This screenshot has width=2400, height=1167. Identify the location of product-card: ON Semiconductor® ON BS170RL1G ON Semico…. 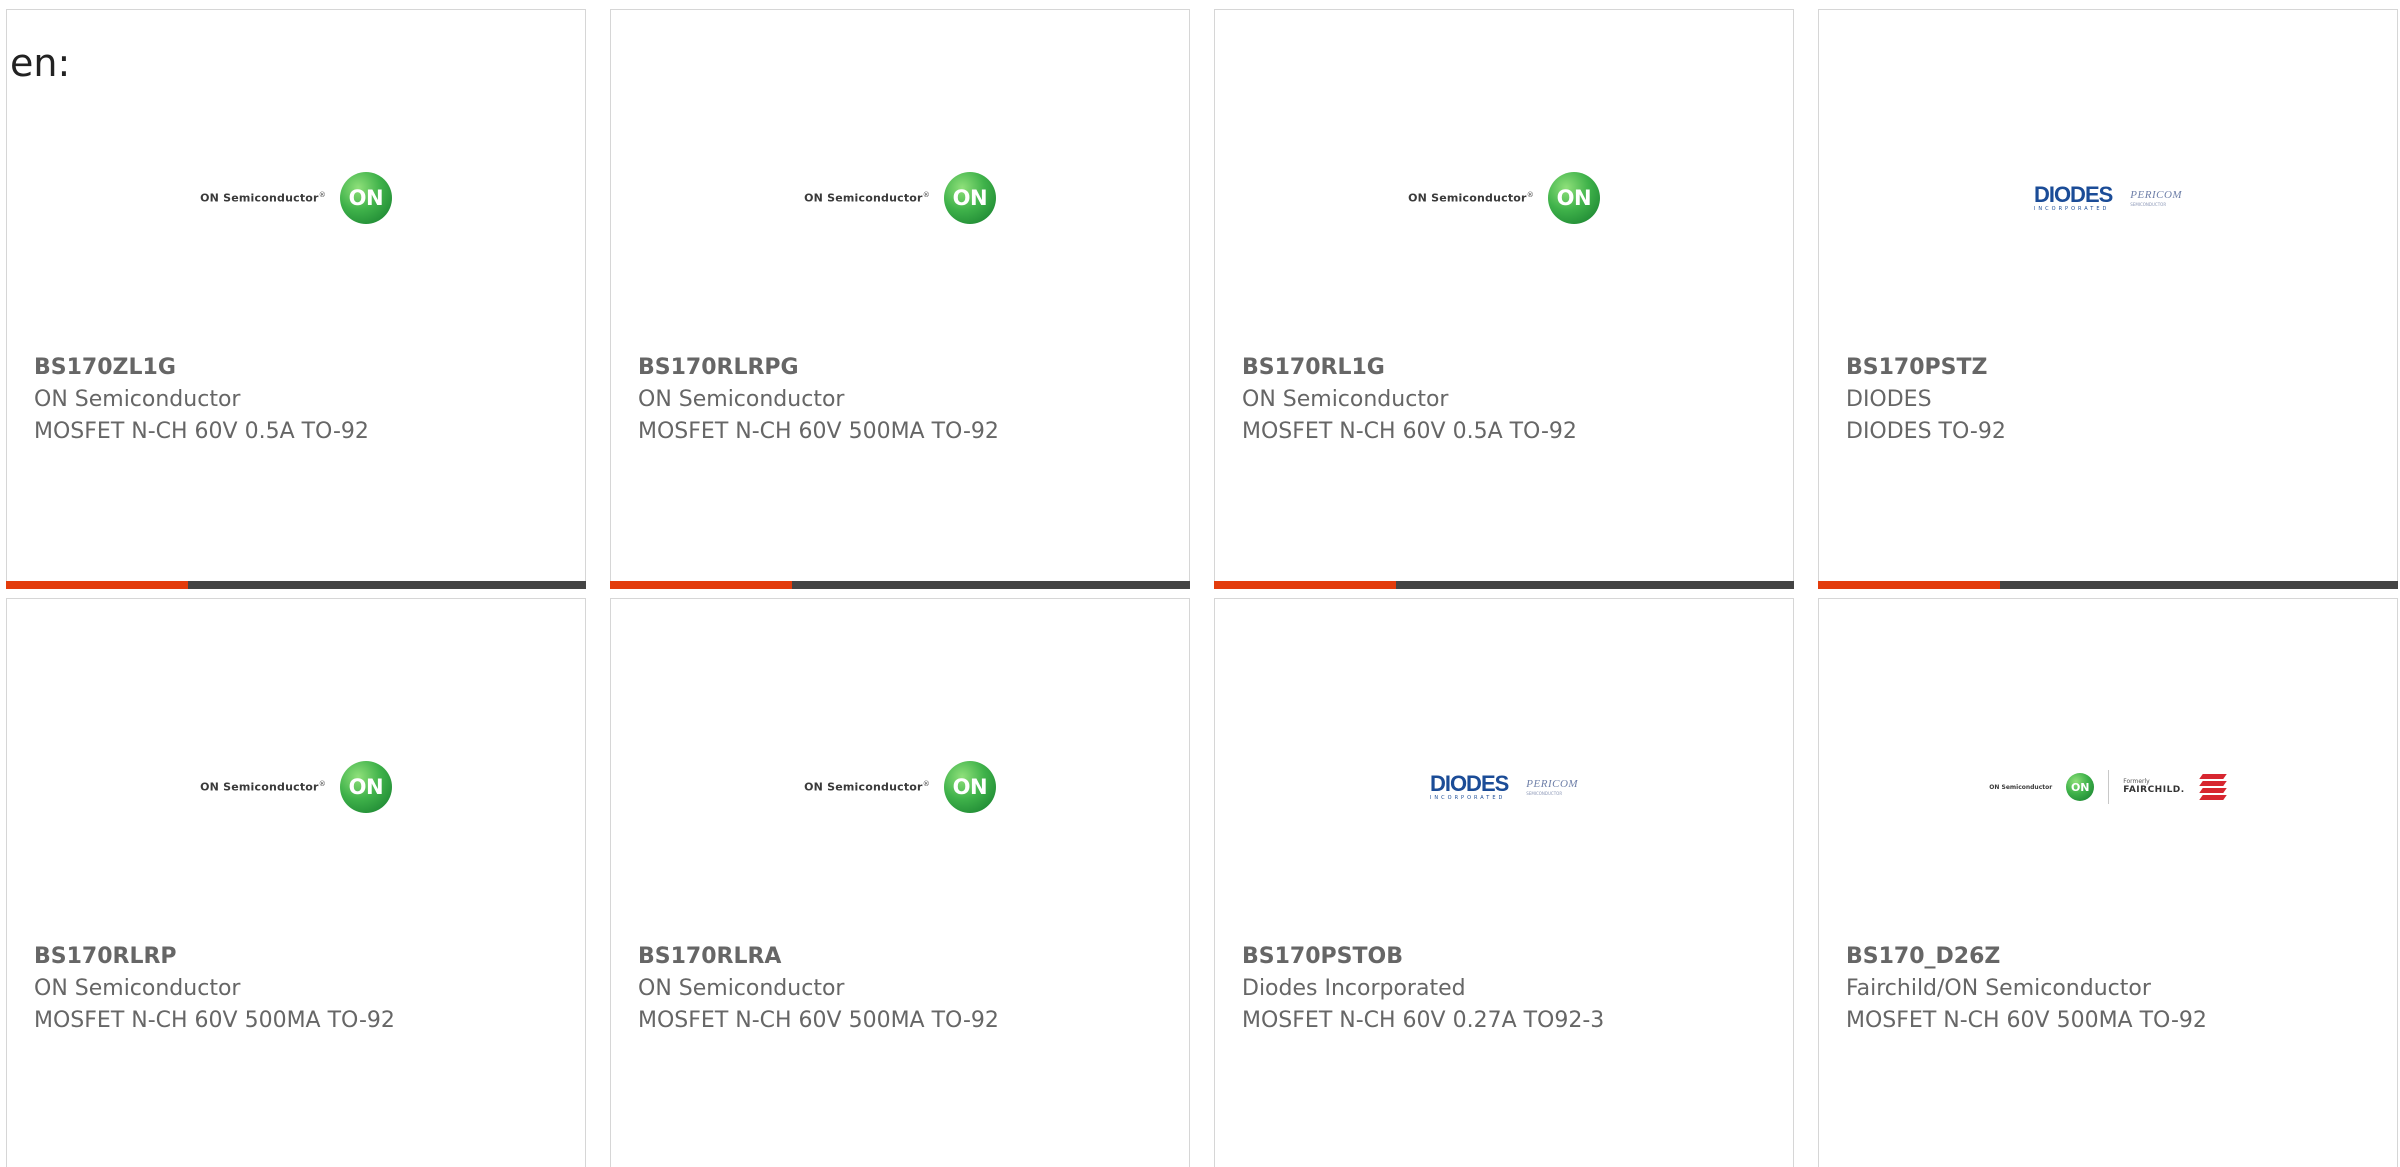
(1504, 299).